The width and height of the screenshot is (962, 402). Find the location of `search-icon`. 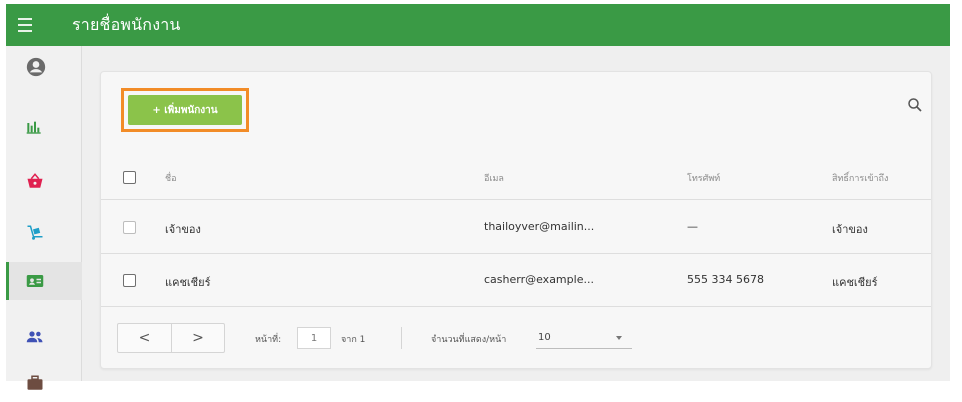

search-icon is located at coordinates (915, 105).